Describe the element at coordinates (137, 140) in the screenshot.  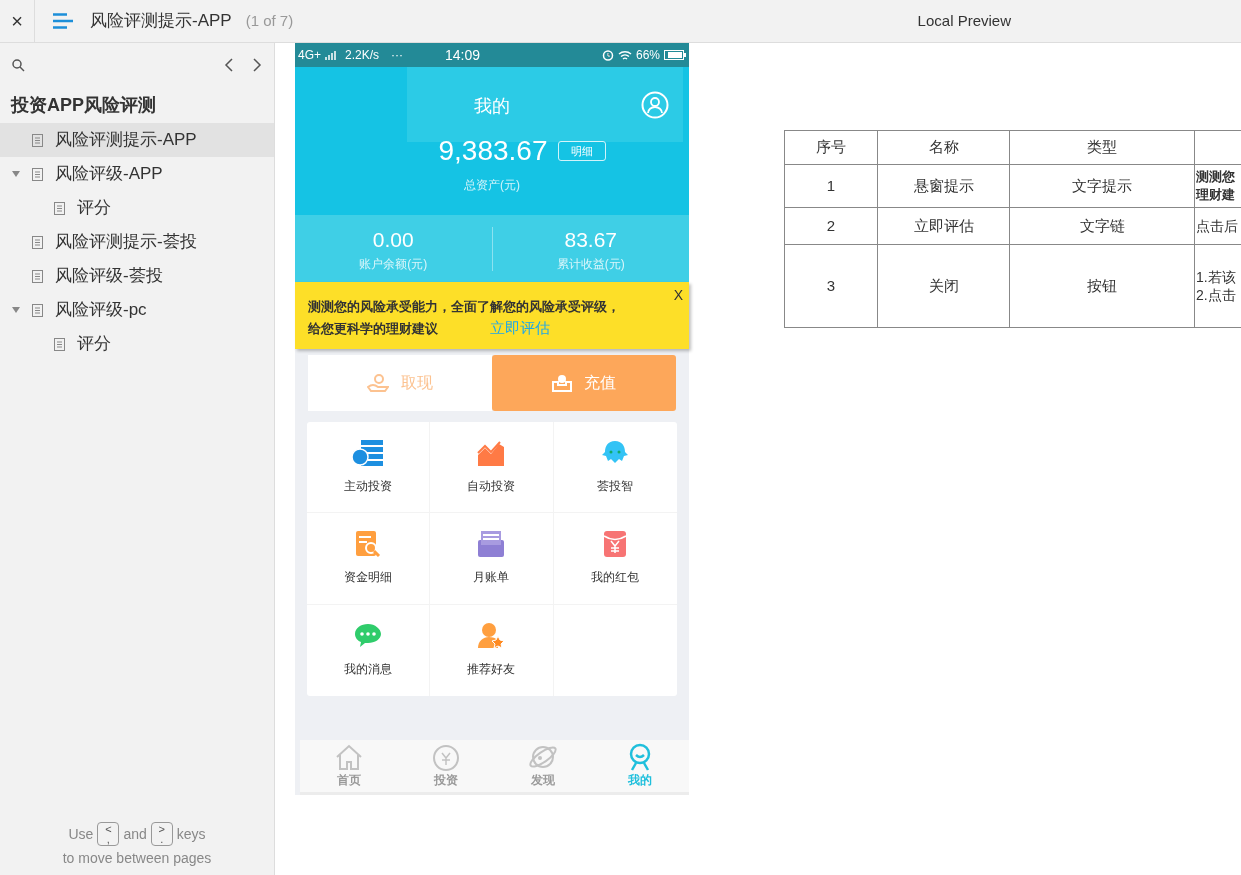
I see `page-tree-item: 风险评测提示-APP` at that location.